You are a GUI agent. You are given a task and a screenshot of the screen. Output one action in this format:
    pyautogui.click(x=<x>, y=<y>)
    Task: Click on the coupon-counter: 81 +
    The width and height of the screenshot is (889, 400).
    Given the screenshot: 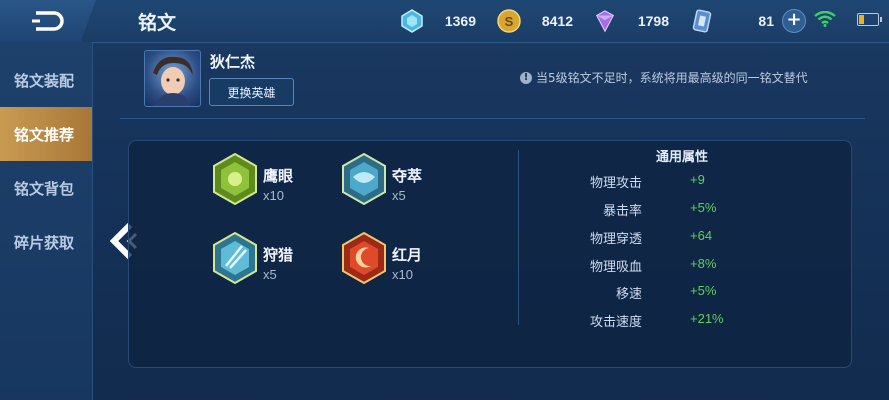 What is the action you would take?
    pyautogui.click(x=748, y=21)
    